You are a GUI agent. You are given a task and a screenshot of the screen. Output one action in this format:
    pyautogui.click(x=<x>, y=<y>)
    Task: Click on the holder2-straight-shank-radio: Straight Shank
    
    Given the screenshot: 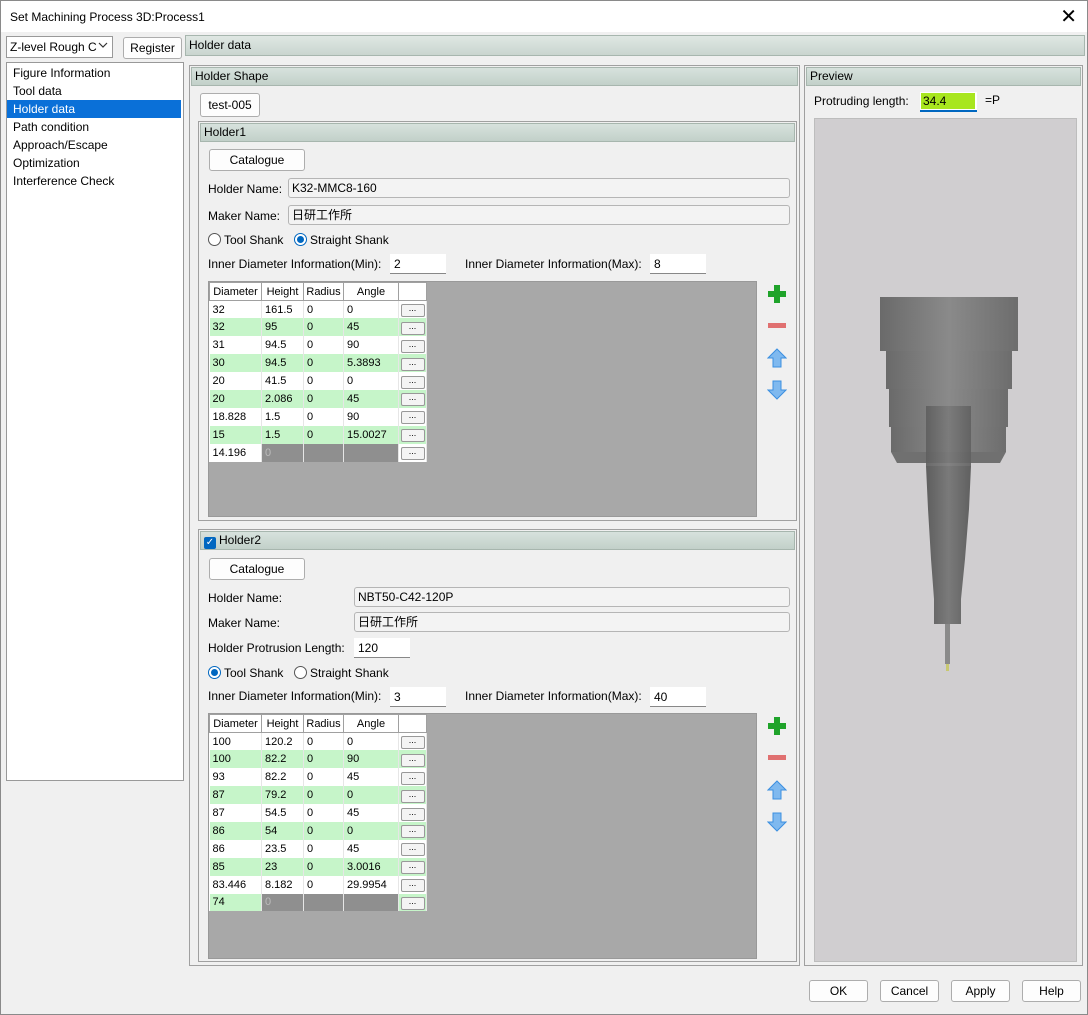 What is the action you would take?
    pyautogui.click(x=341, y=673)
    